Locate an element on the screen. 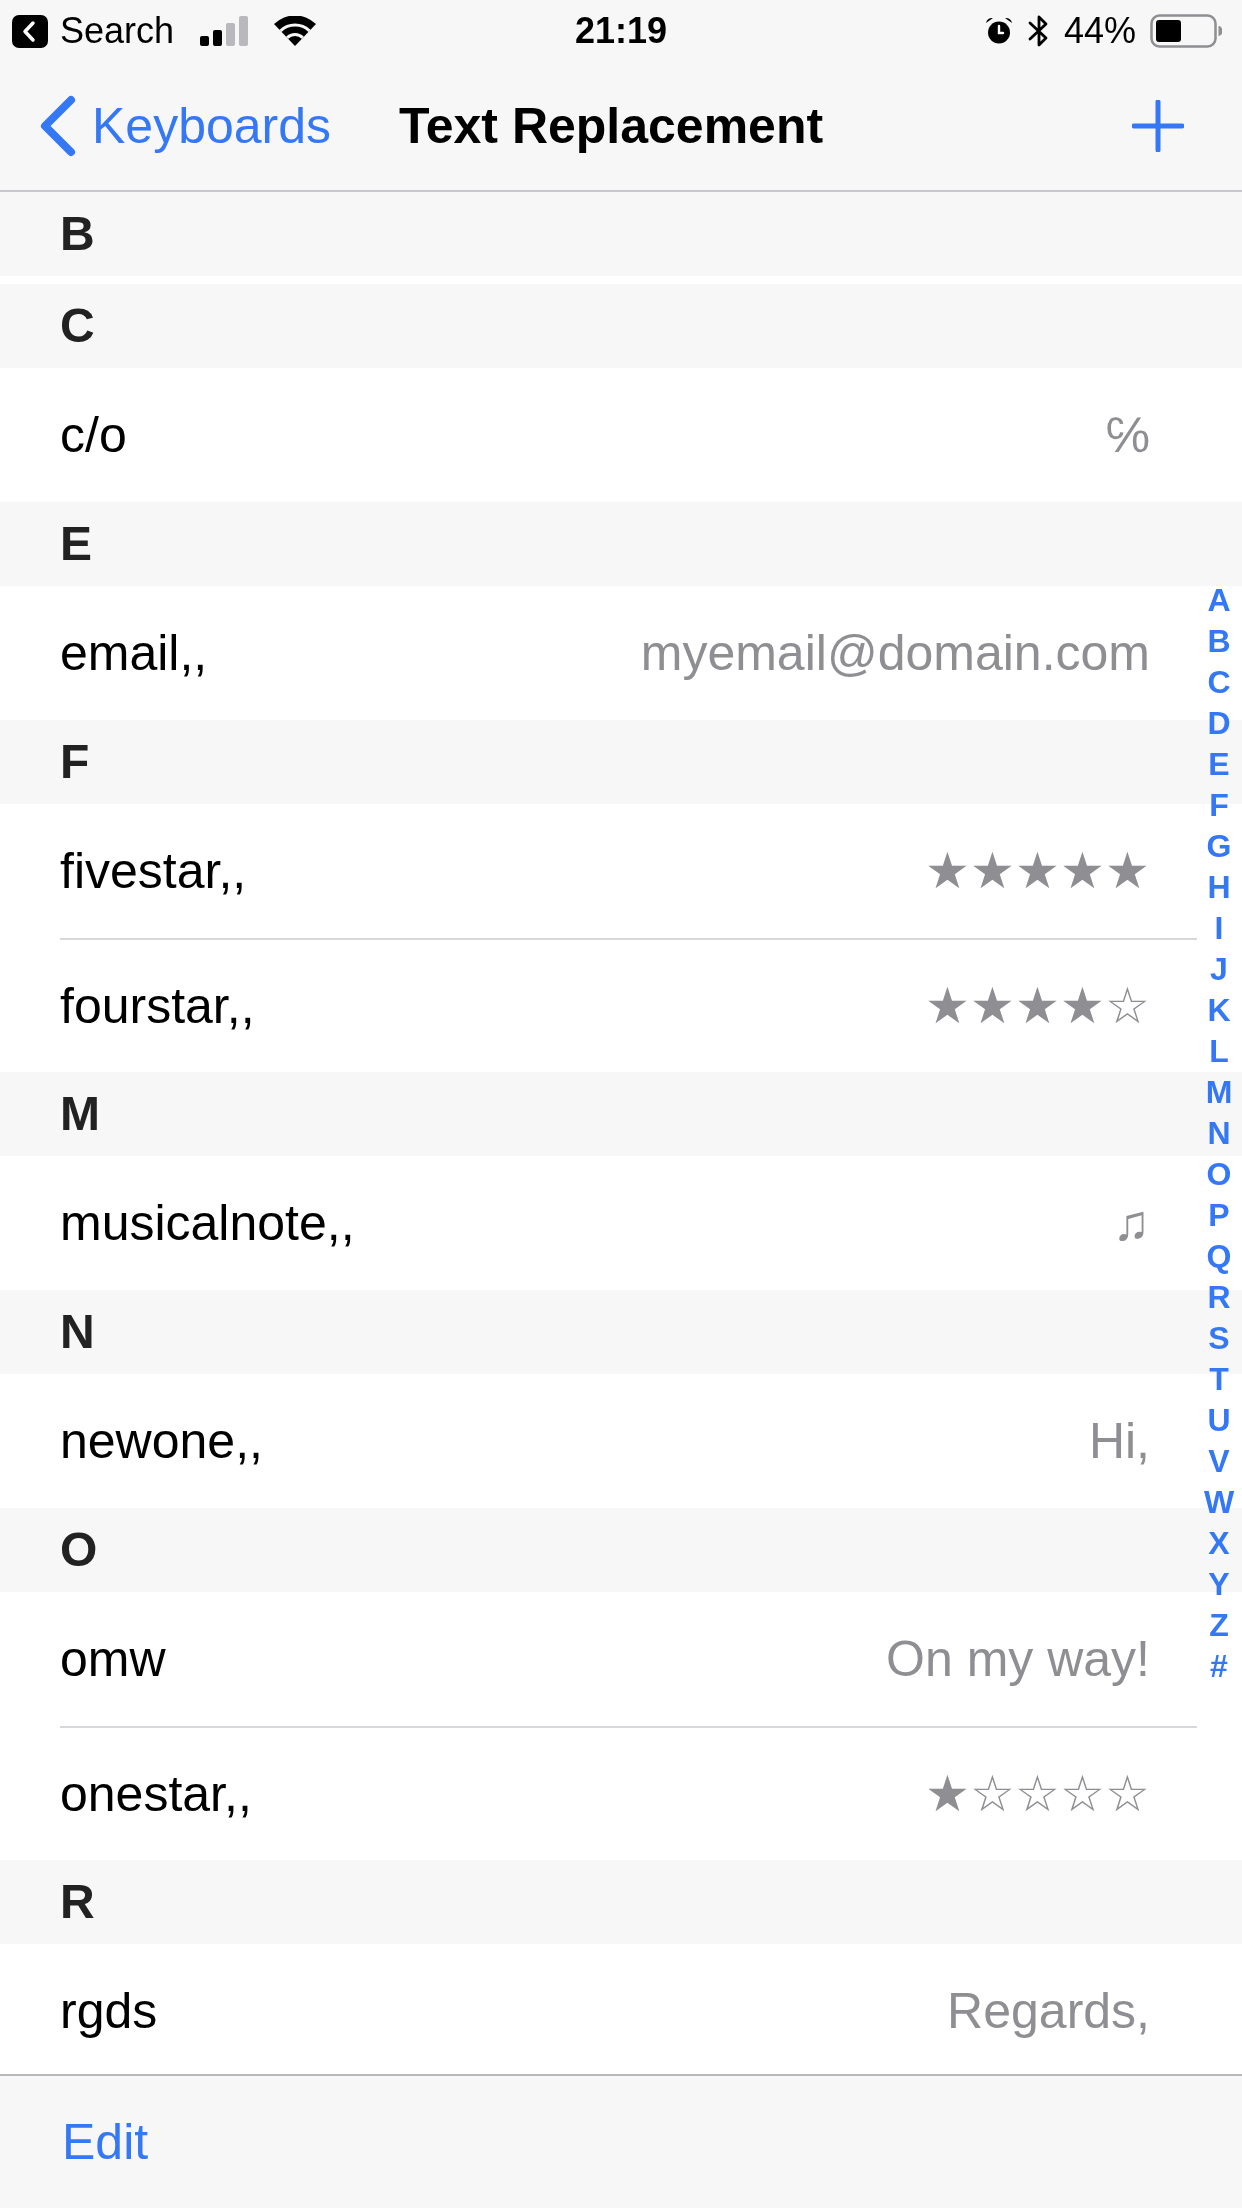 The width and height of the screenshot is (1242, 2208). section-letter: R is located at coordinates (77, 1902).